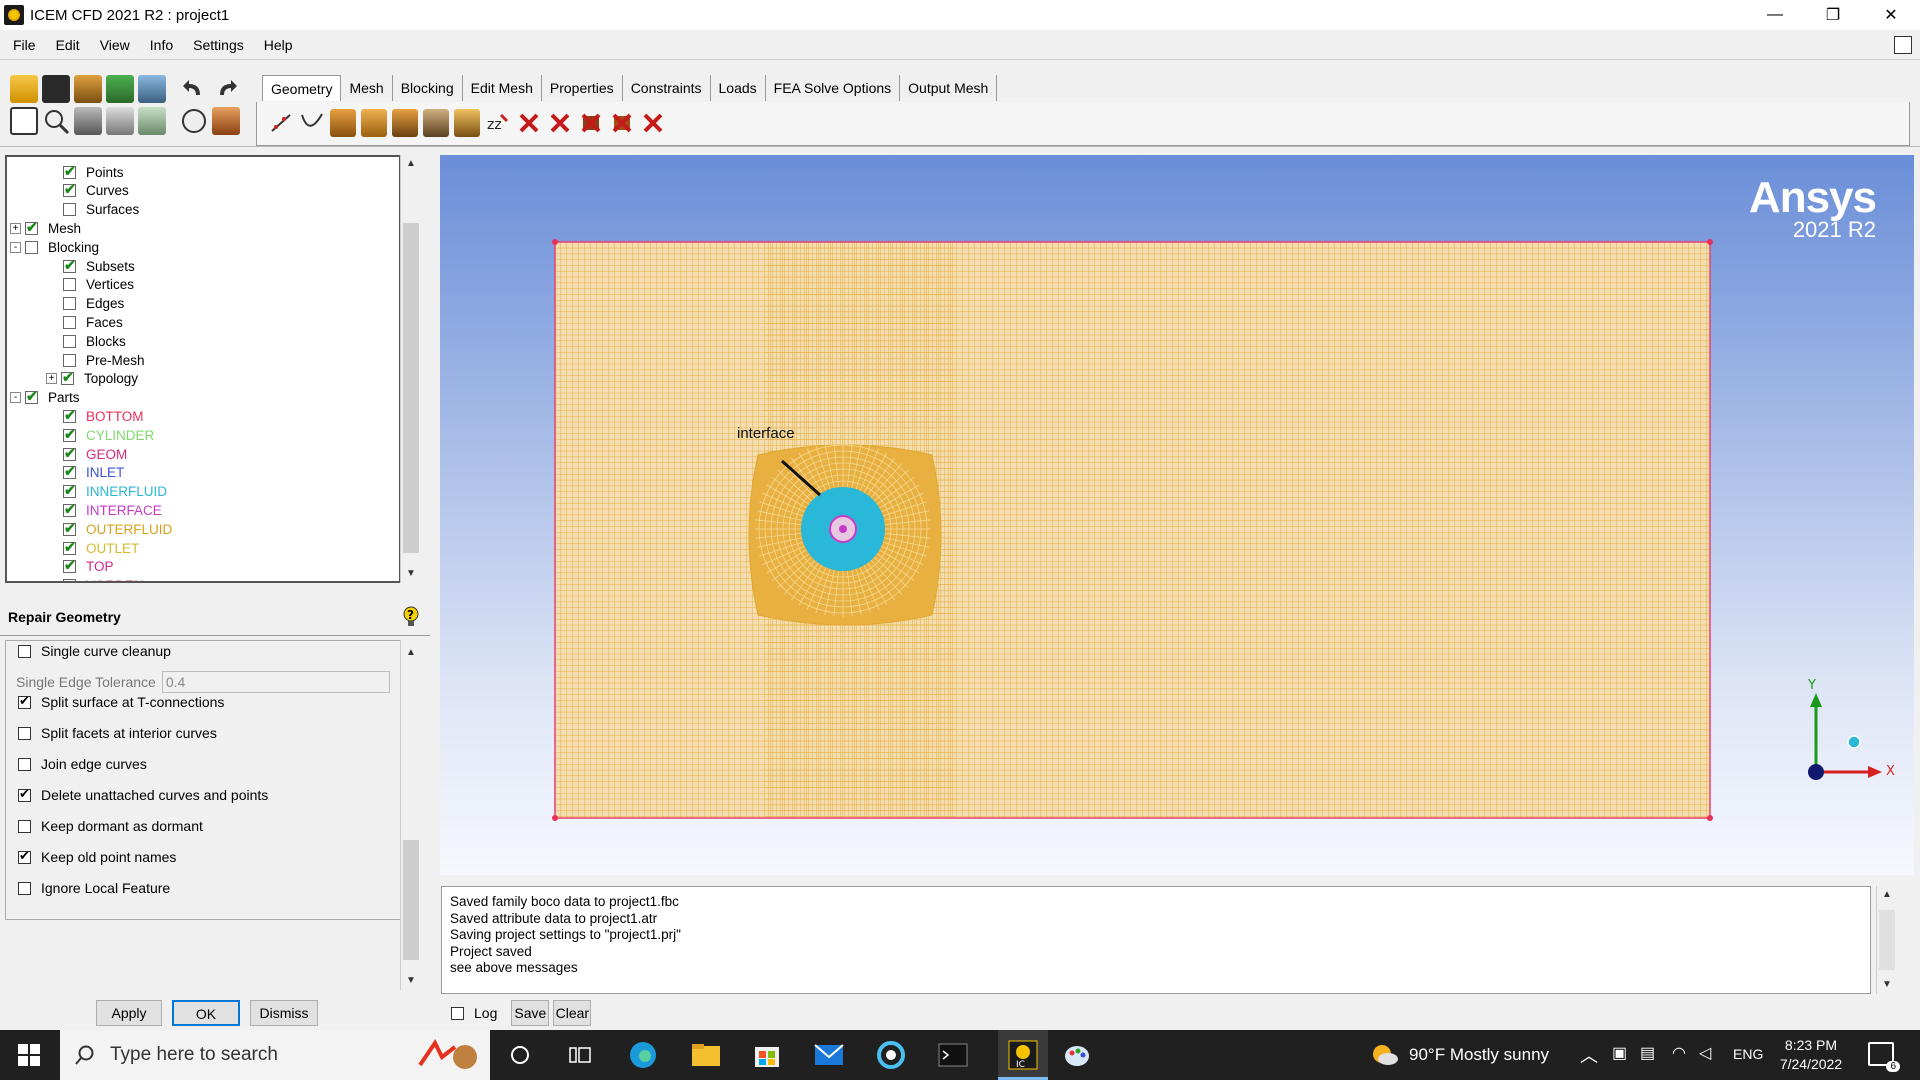  Describe the element at coordinates (99, 266) in the screenshot. I see `tree-item-subsets: Subsets` at that location.